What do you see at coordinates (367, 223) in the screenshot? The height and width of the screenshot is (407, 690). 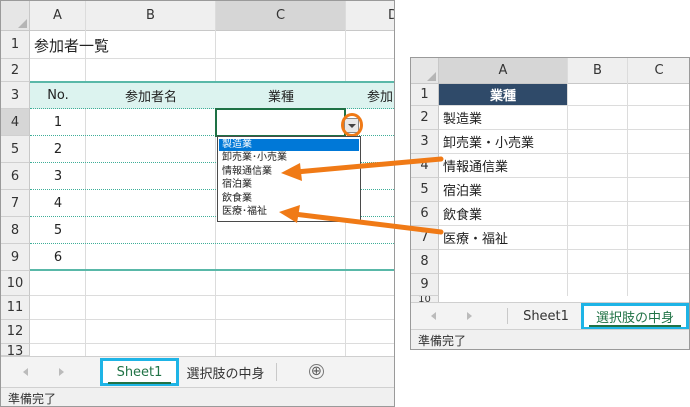 I see `arrow-to-medical` at bounding box center [367, 223].